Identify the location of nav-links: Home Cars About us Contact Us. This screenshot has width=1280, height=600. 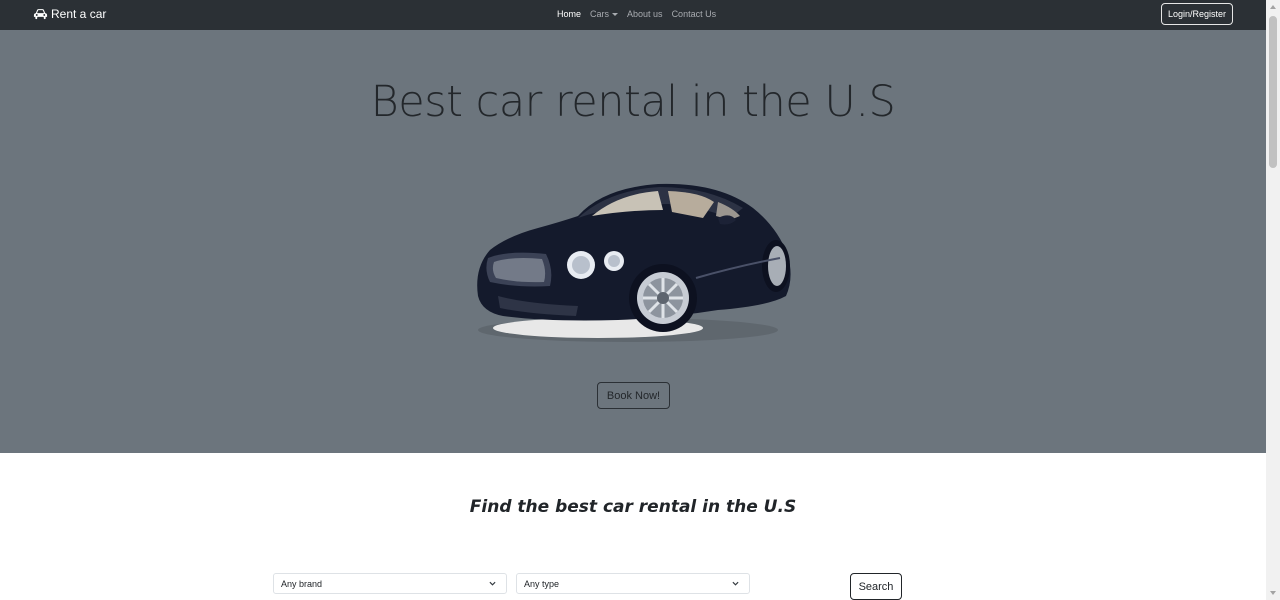
(641, 14).